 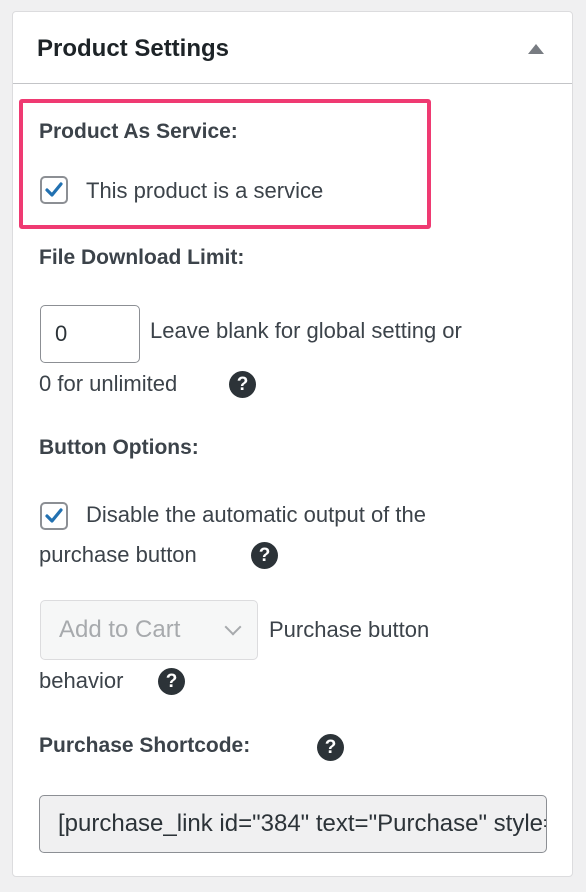 I want to click on purchase-shortcode-label: Purchase Shortcode:, so click(x=145, y=745).